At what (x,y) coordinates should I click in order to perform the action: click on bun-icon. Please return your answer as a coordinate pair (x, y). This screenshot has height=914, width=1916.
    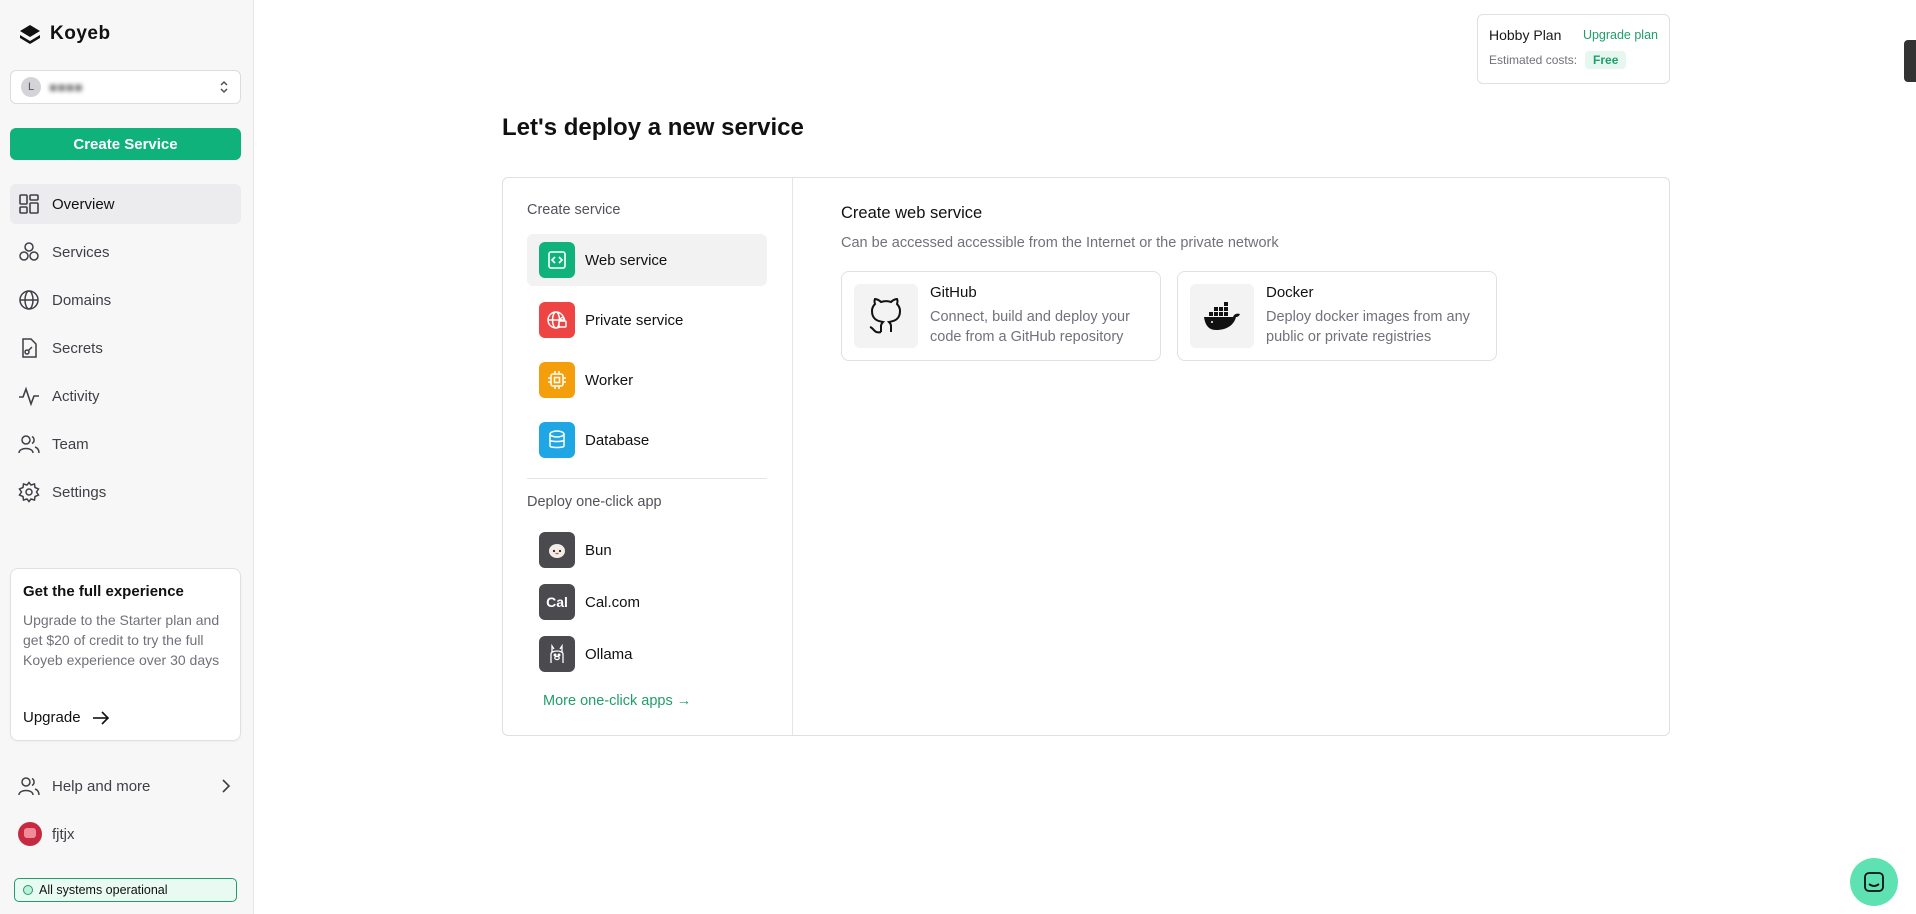
    Looking at the image, I should click on (557, 550).